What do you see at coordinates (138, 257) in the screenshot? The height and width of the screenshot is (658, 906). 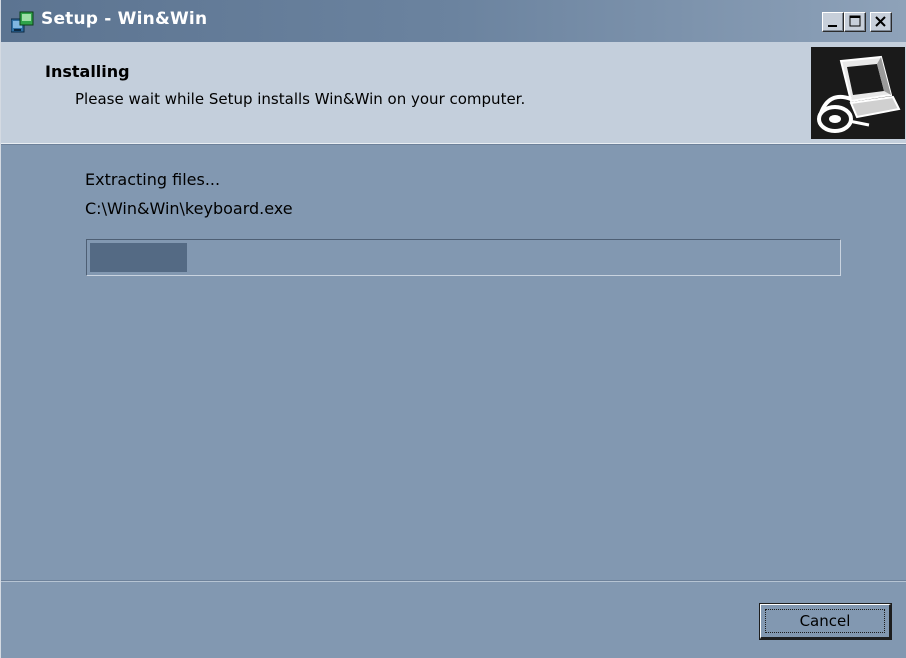 I see `progress-fill` at bounding box center [138, 257].